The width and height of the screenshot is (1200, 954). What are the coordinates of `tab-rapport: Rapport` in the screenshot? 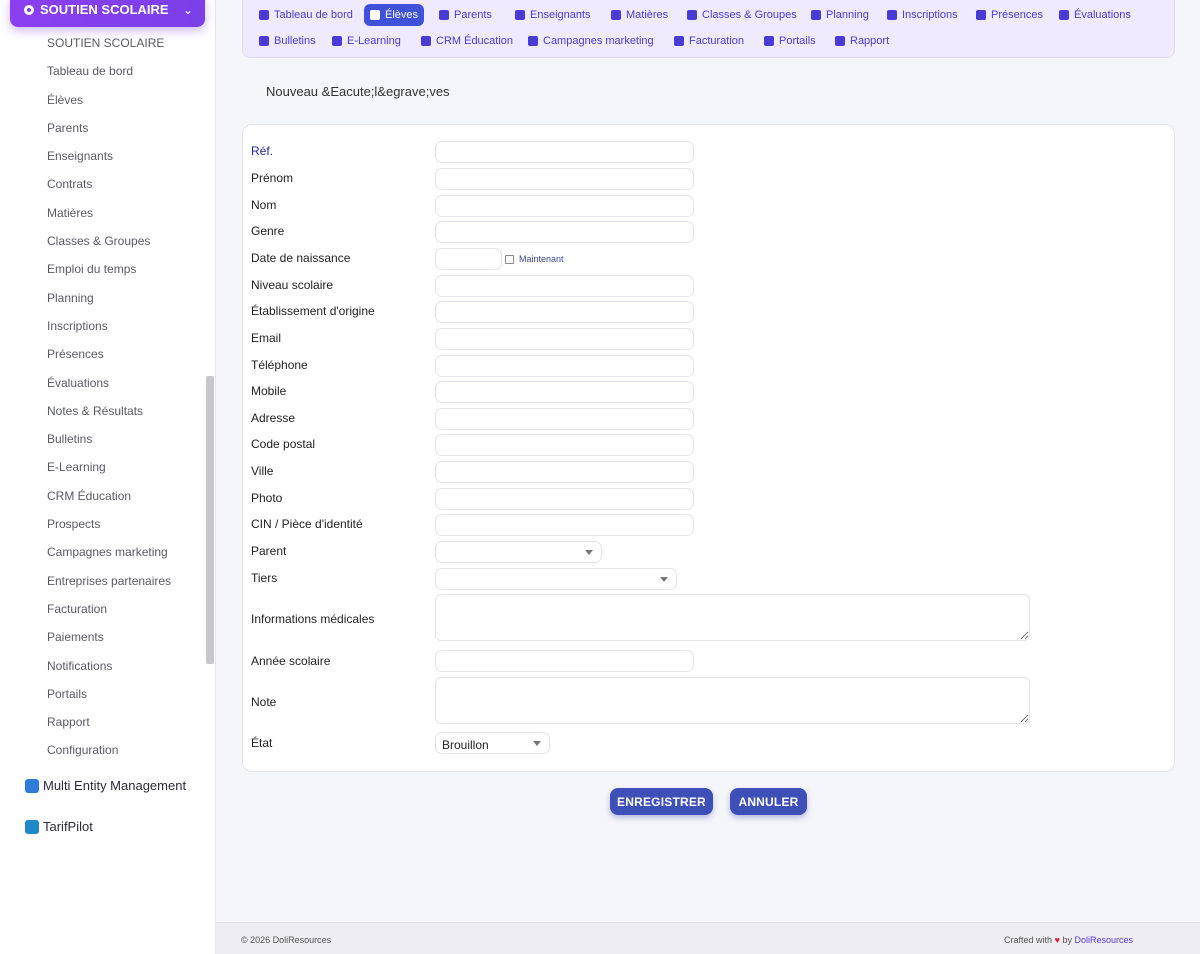 It's located at (862, 41).